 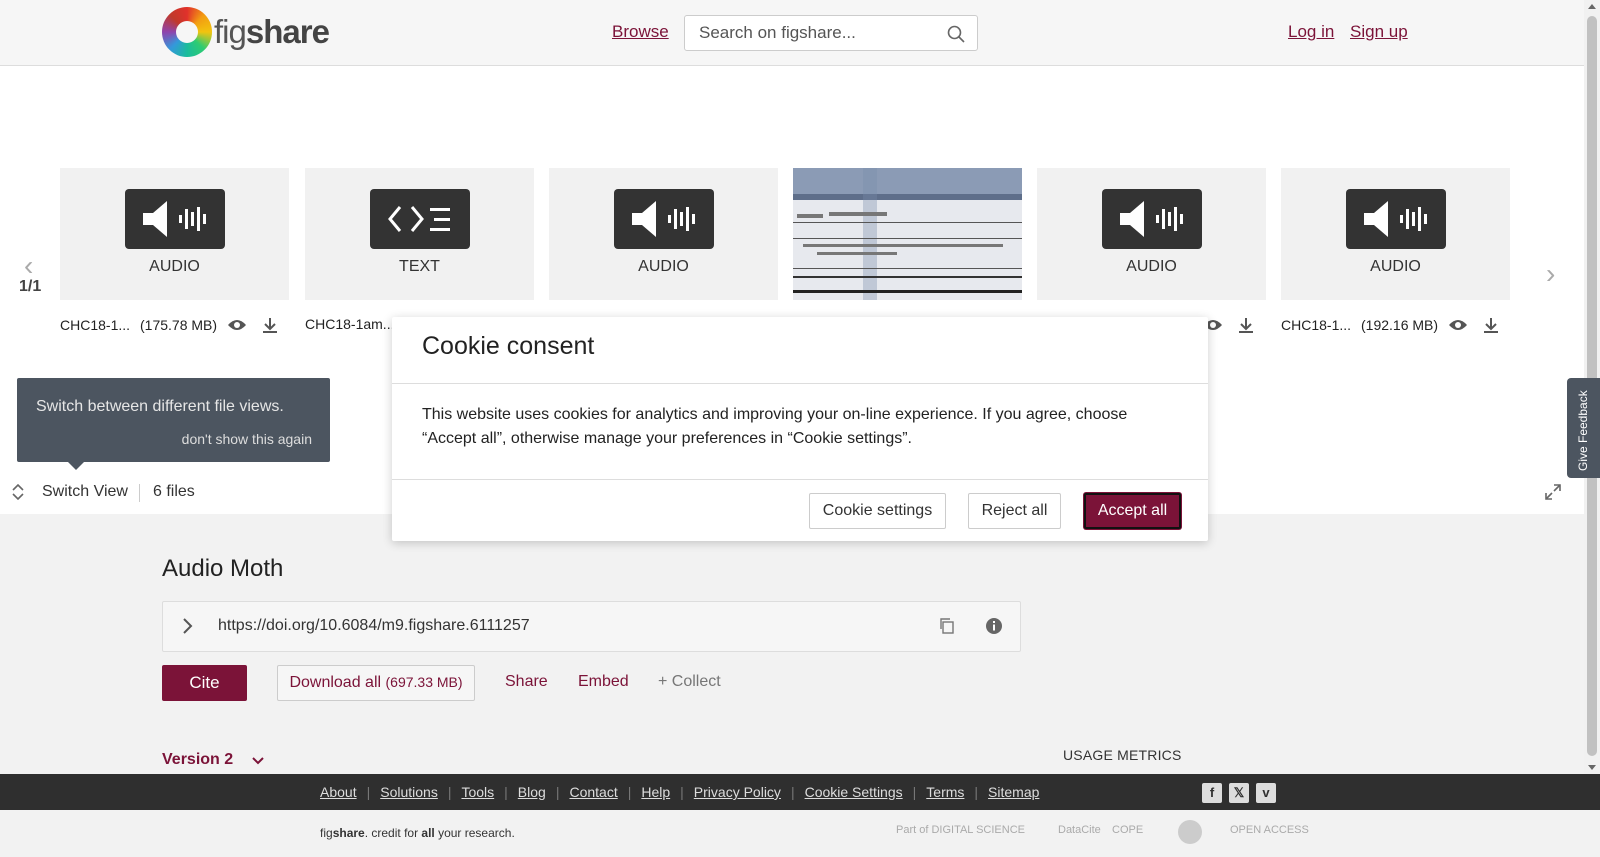 What do you see at coordinates (508, 346) in the screenshot?
I see `cookie-dialog-title: Cookie consent` at bounding box center [508, 346].